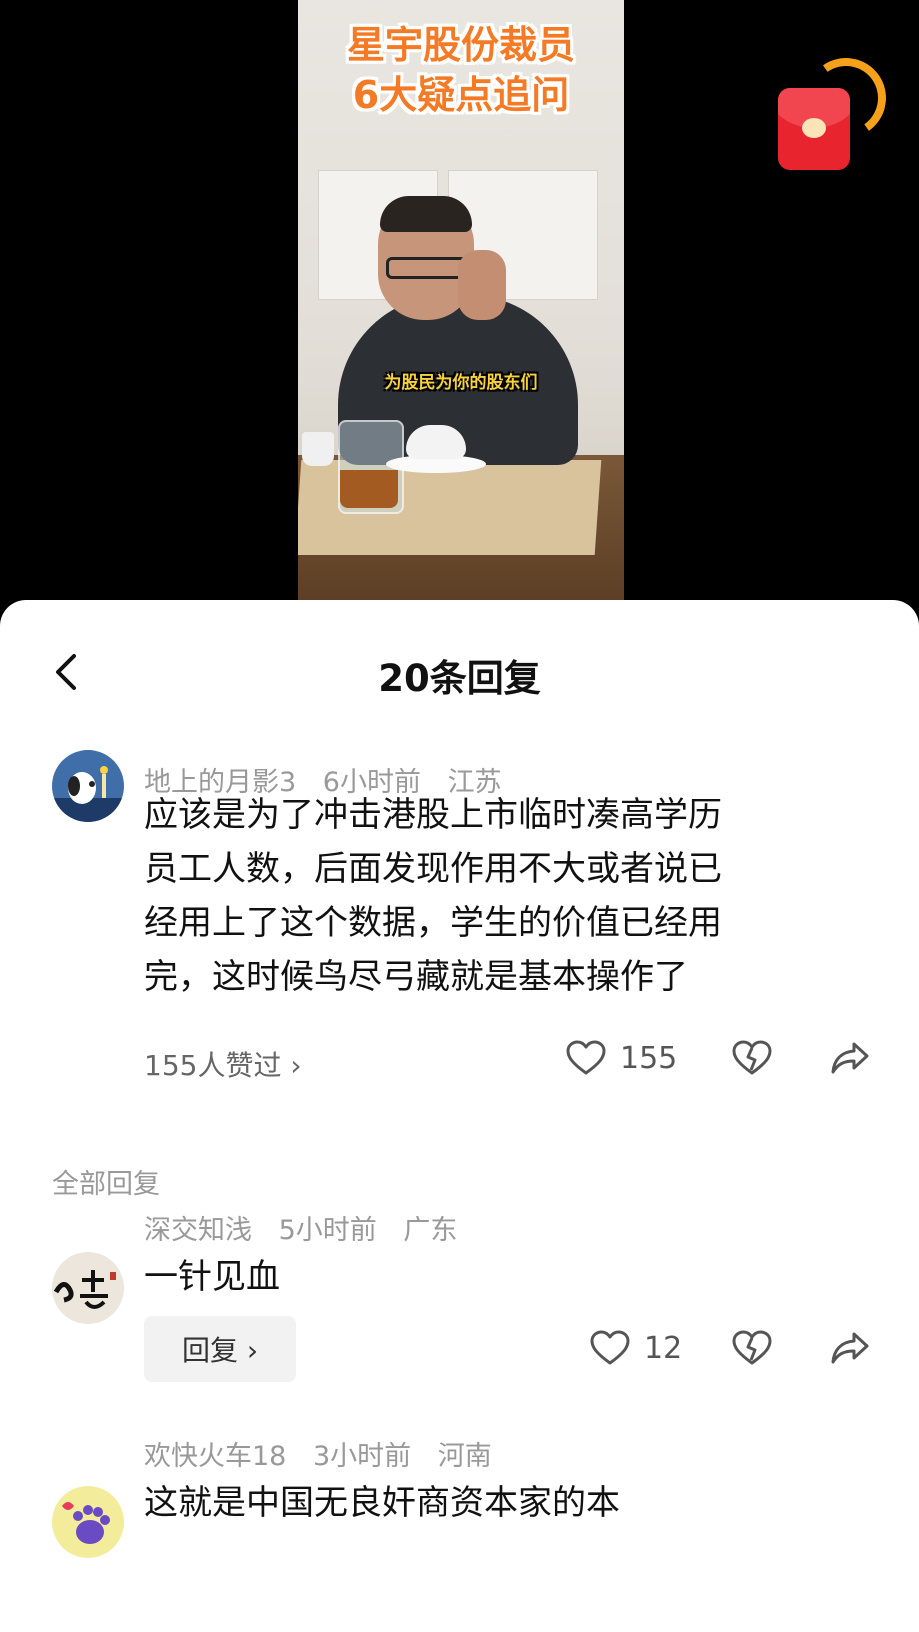 The height and width of the screenshot is (1632, 919). Describe the element at coordinates (88, 794) in the screenshot. I see `snoopy-avatar-icon` at that location.